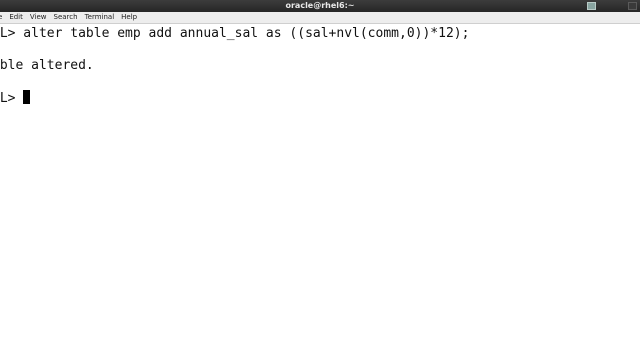  Describe the element at coordinates (100, 17) in the screenshot. I see `menu-terminal: Terminal` at that location.